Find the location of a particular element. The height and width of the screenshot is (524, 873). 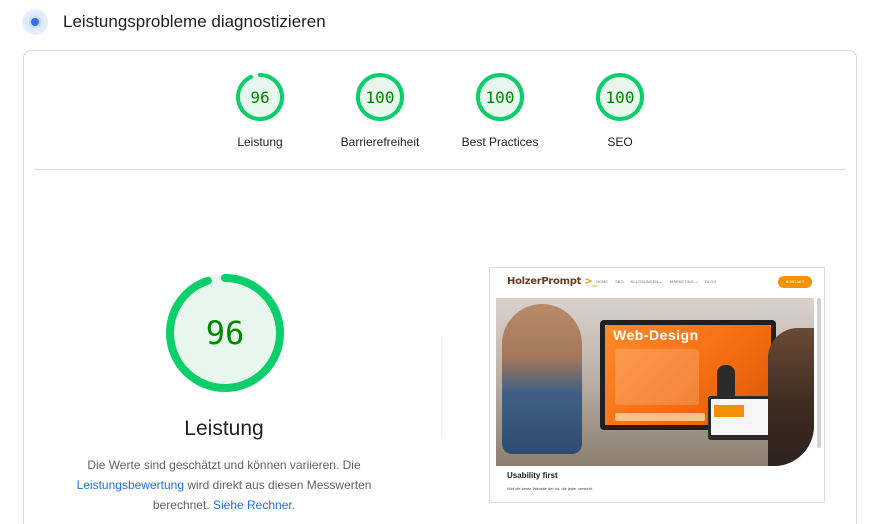

gauge-barrierefreiheit: 100 Barrierefreiheit is located at coordinates (380, 110).